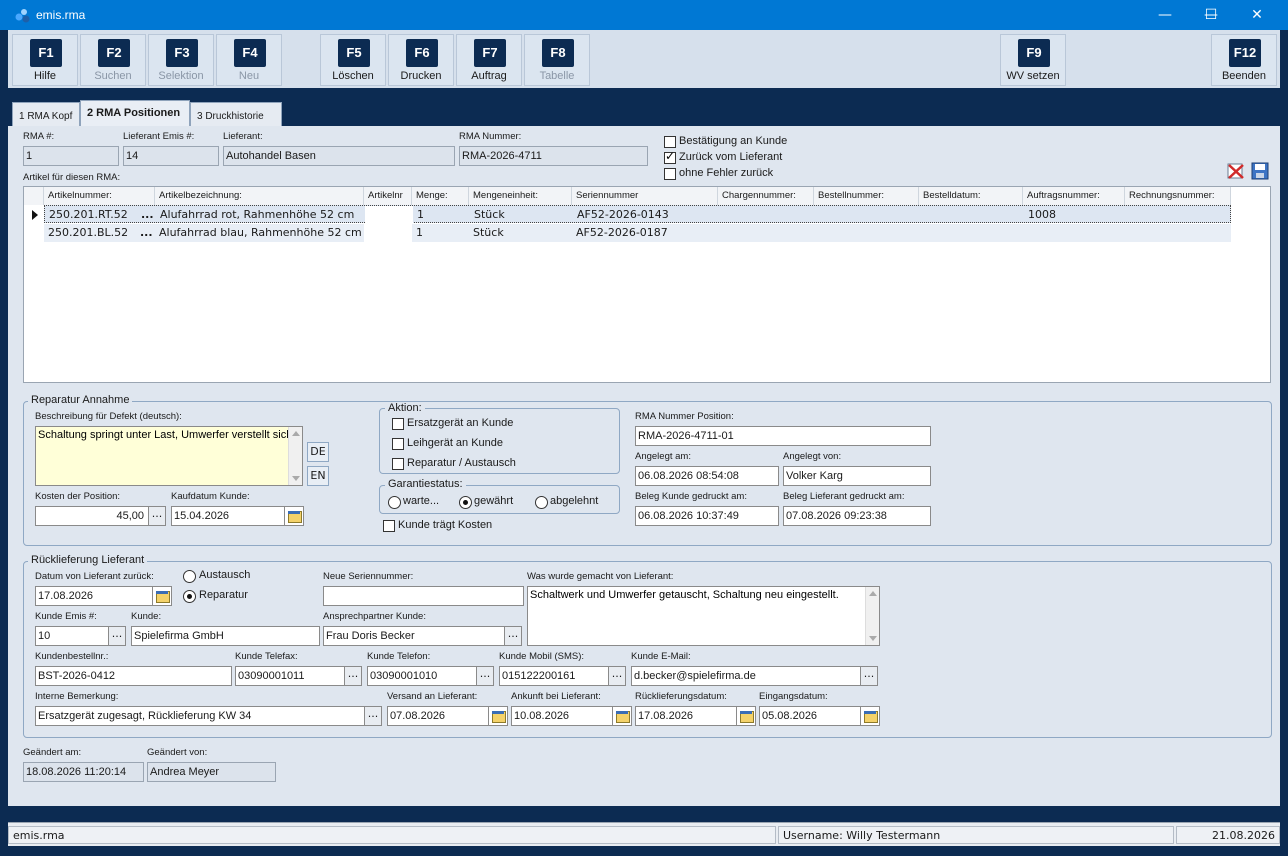 Image resolution: width=1288 pixels, height=856 pixels. What do you see at coordinates (746, 676) in the screenshot?
I see `email-field: d.becker@spielefirma.de` at bounding box center [746, 676].